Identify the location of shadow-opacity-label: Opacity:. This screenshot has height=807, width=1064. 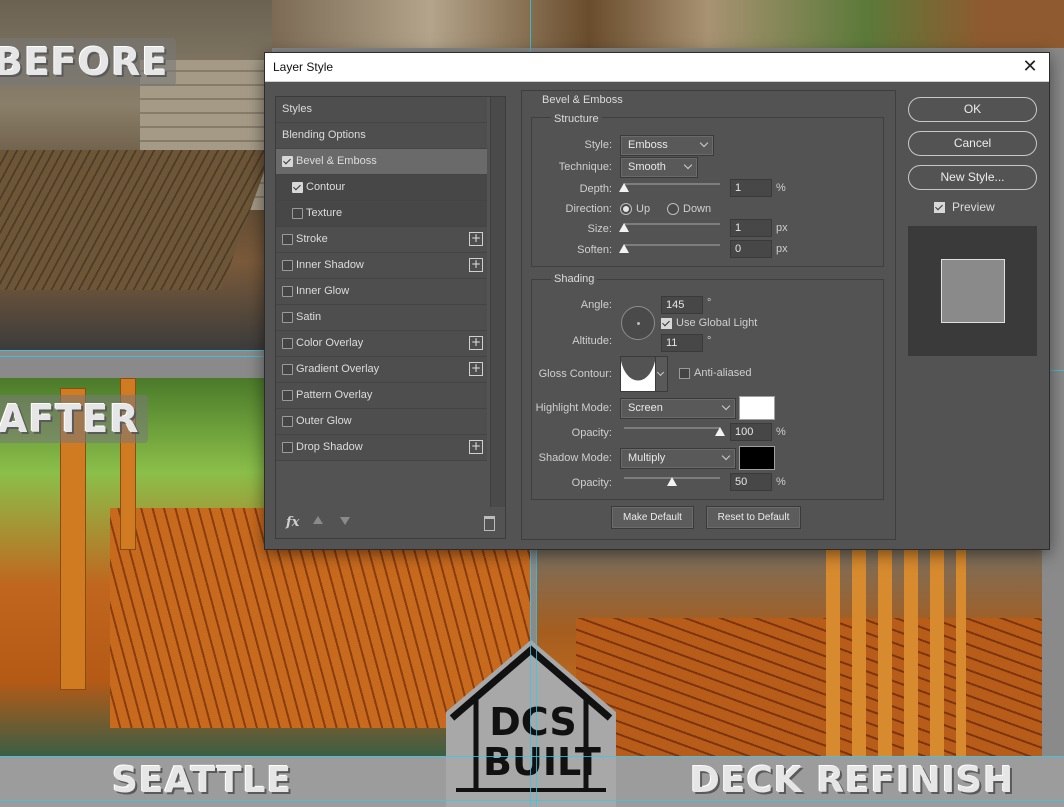
(591, 483).